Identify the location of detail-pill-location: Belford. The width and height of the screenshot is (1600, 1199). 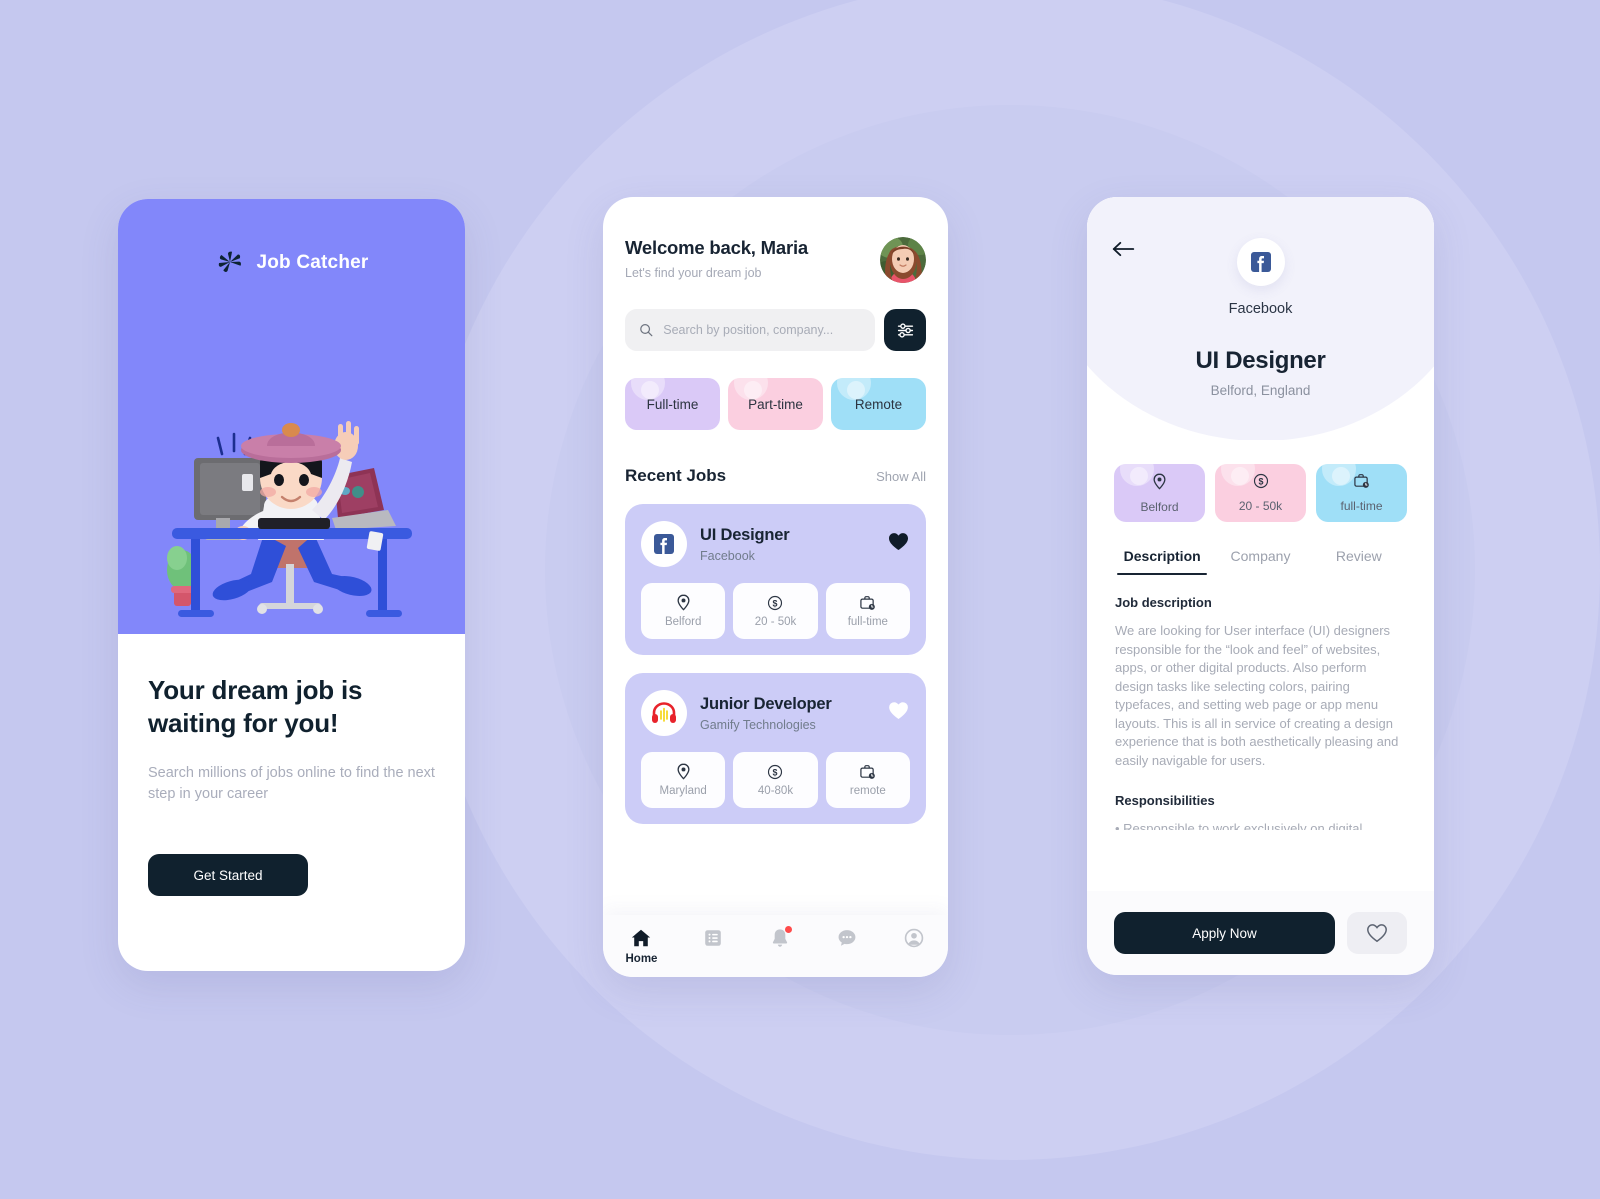
(1159, 493).